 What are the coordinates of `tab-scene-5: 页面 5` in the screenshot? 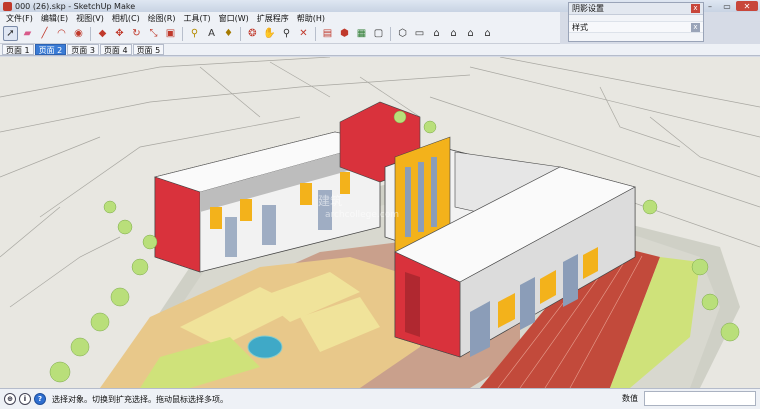 It's located at (148, 49).